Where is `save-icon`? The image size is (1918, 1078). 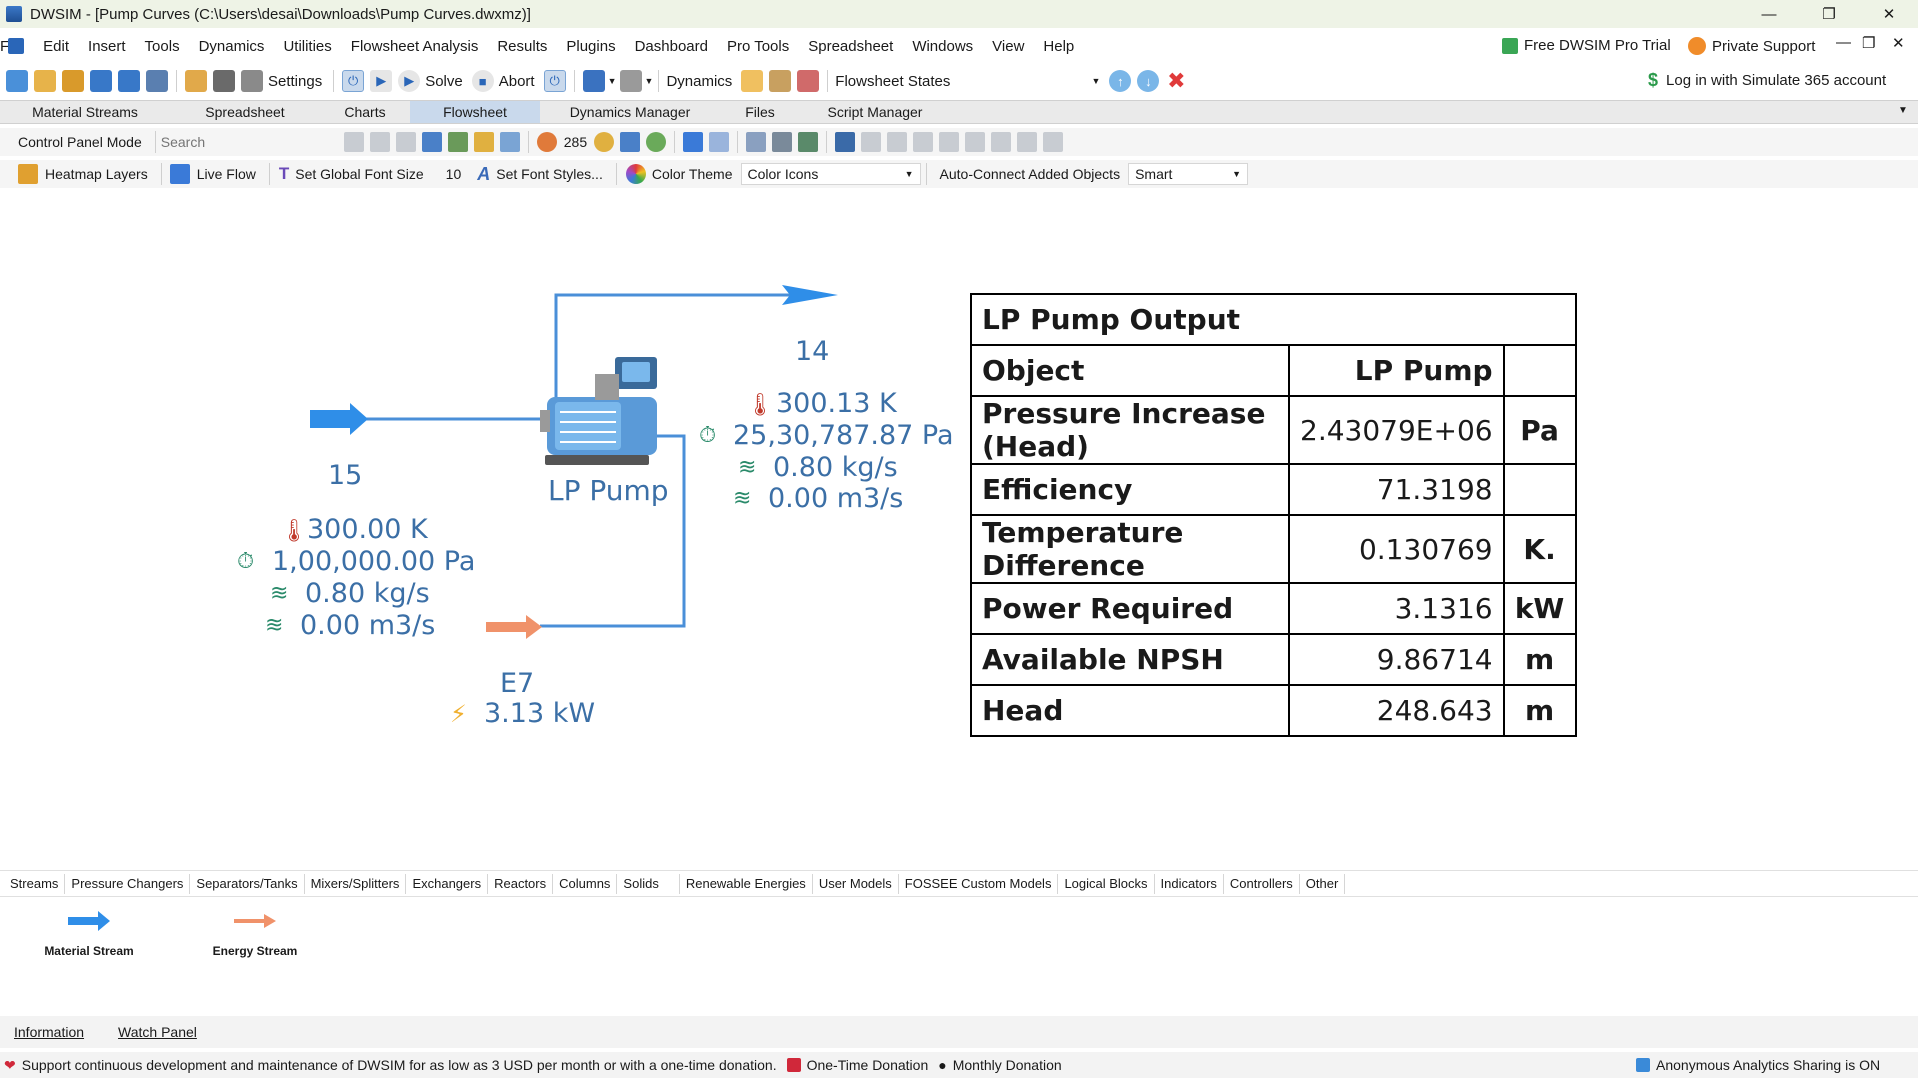 save-icon is located at coordinates (101, 81).